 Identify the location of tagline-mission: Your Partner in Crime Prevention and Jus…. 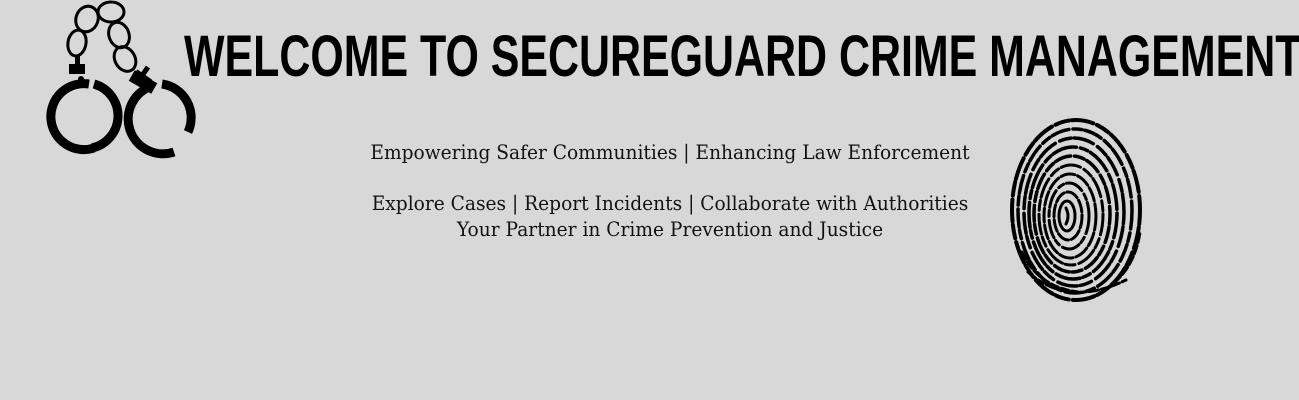
(670, 229).